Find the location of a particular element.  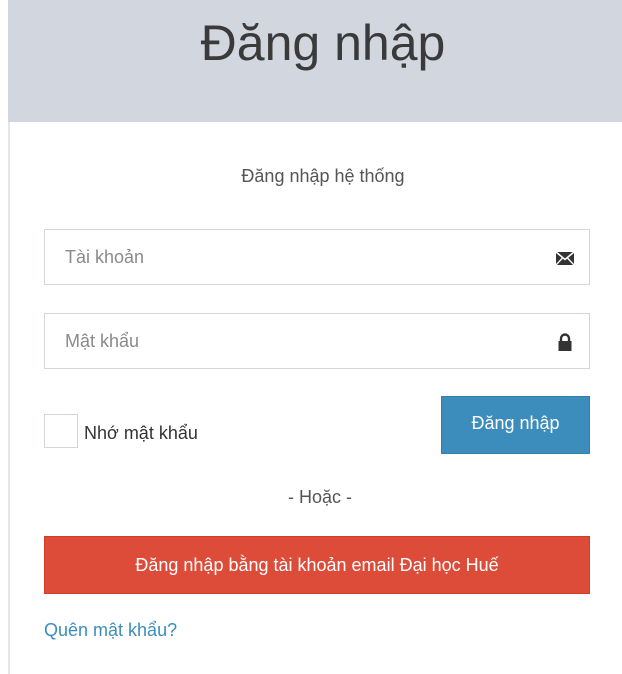

remember-me: Nhớ mật khẩu is located at coordinates (121, 431).